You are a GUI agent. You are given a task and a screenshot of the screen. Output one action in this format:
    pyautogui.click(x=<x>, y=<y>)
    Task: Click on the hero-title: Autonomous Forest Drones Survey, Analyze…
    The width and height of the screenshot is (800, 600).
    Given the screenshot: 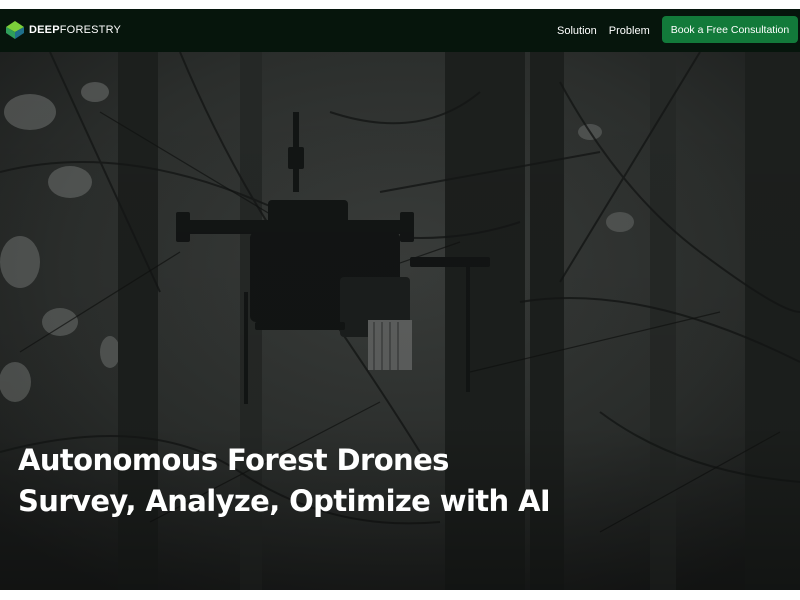 What is the action you would take?
    pyautogui.click(x=284, y=481)
    